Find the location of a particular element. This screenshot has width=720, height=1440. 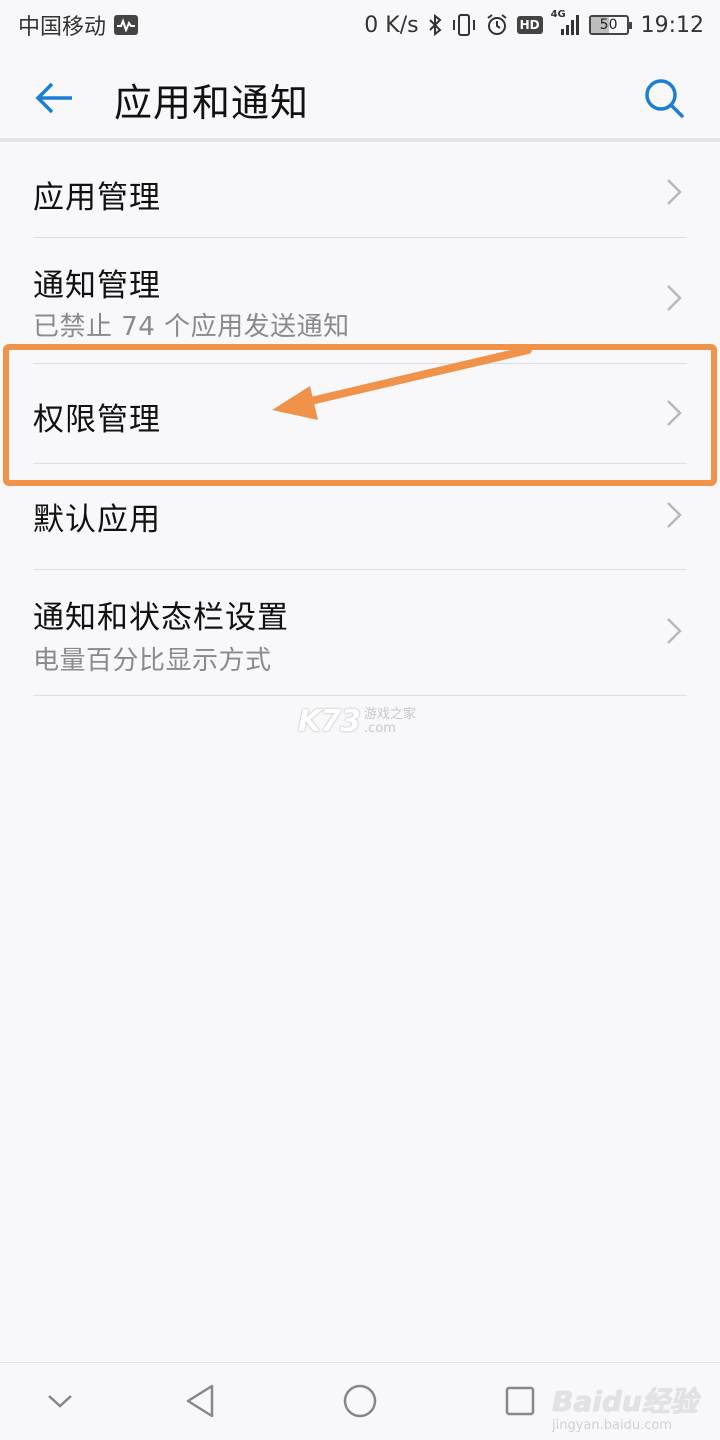

nav-home-button is located at coordinates (360, 1401).